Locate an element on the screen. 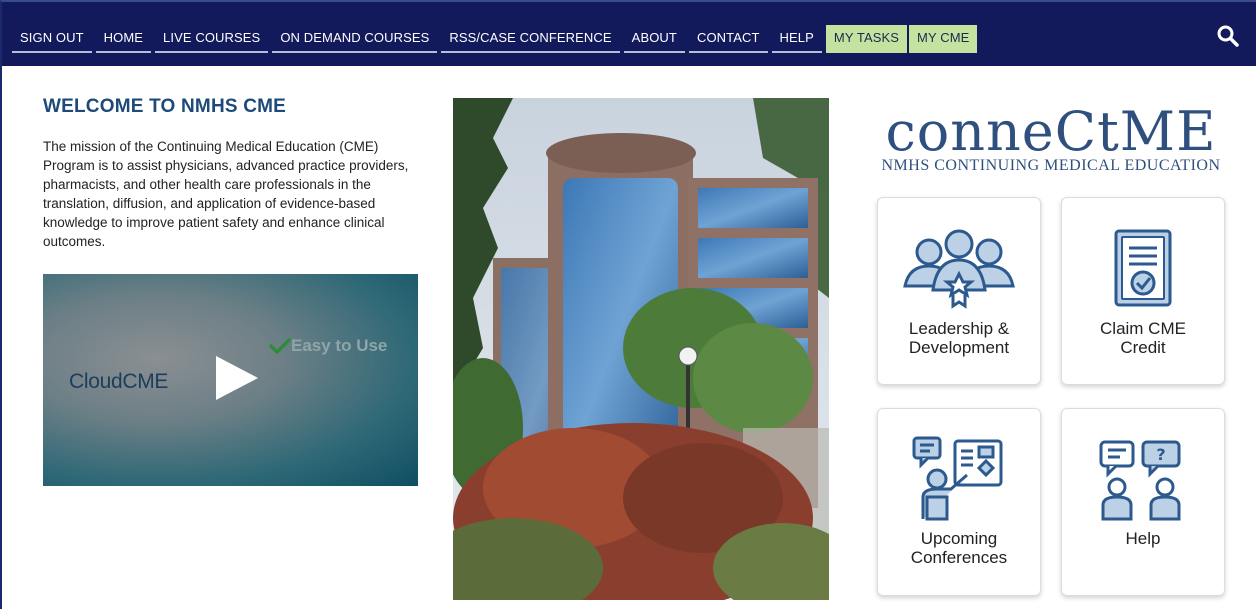  tile-help: ? Help is located at coordinates (1143, 502).